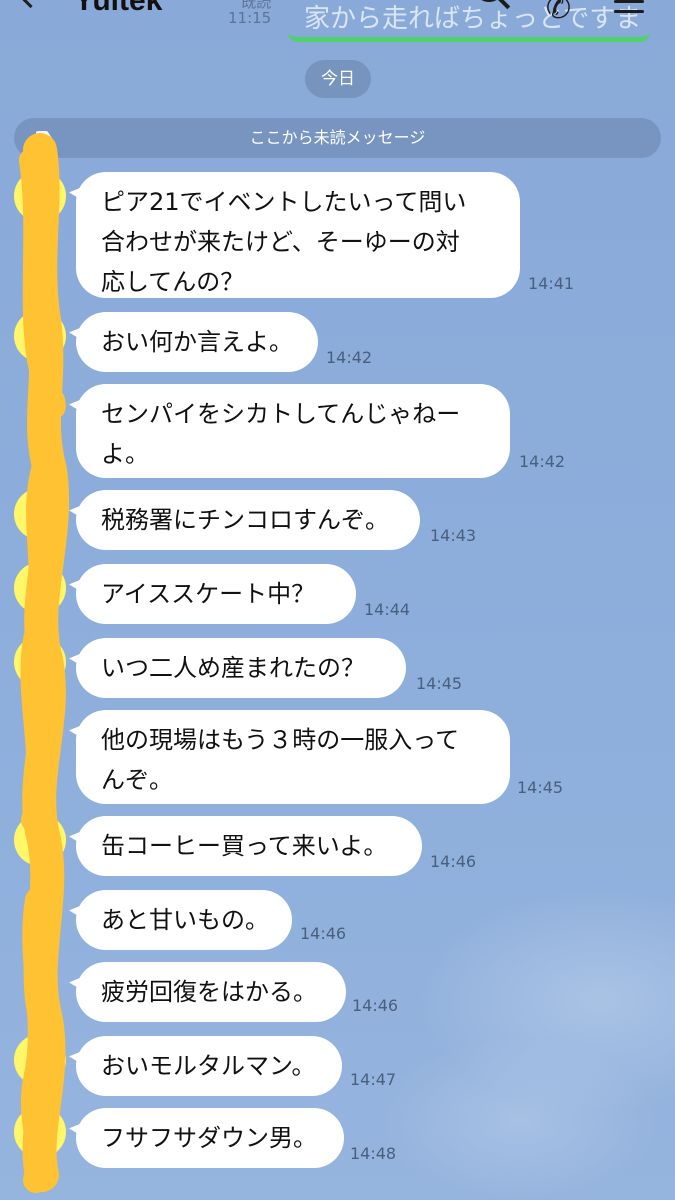  I want to click on message-time: 14:43, so click(453, 535).